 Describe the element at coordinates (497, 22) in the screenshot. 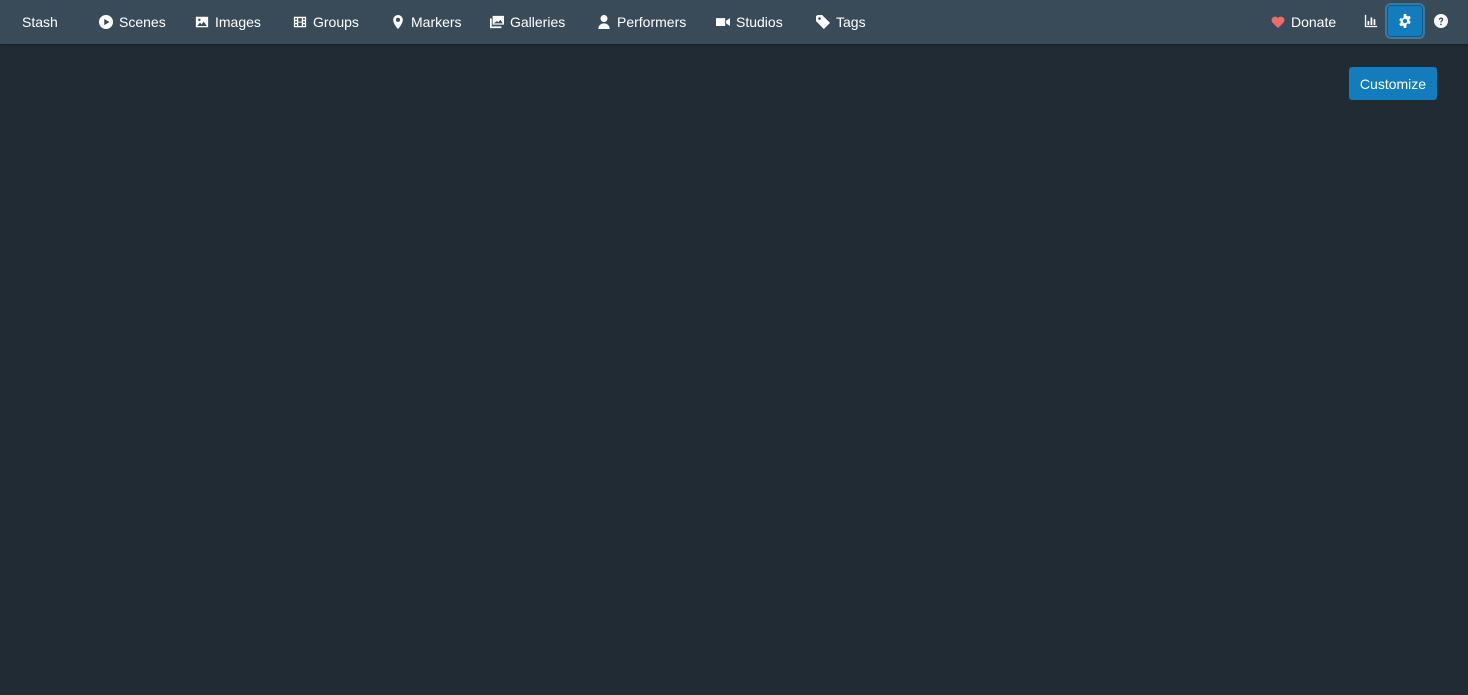

I see `images-icon` at that location.